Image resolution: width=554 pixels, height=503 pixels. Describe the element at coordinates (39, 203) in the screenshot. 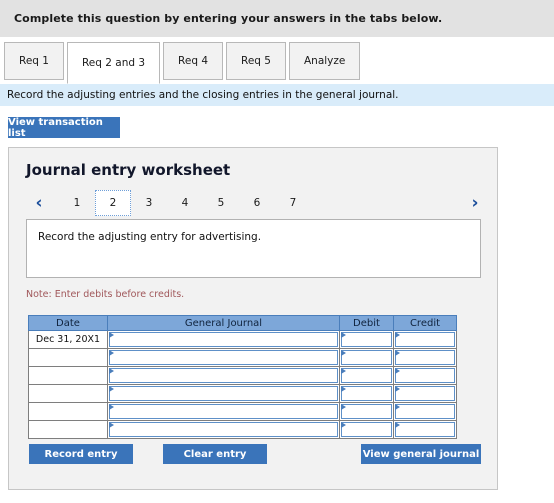

I see `chevron-left-icon: ‹` at that location.